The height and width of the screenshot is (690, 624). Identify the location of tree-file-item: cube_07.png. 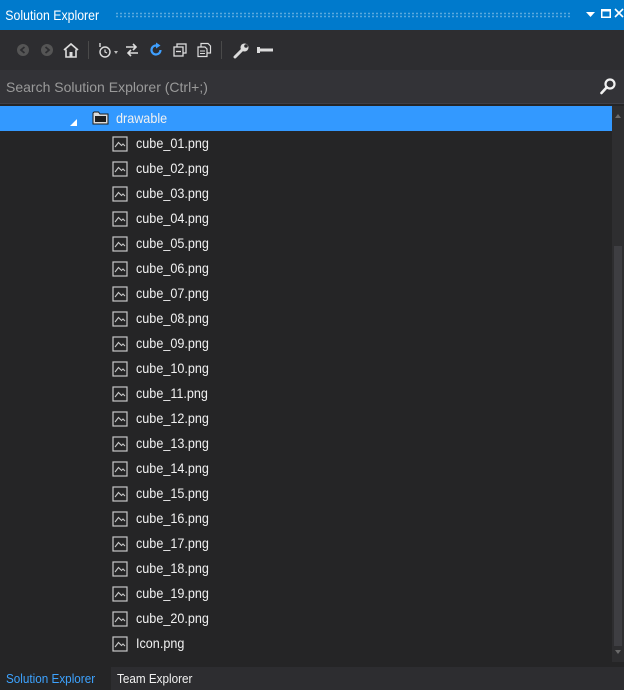
(306, 293).